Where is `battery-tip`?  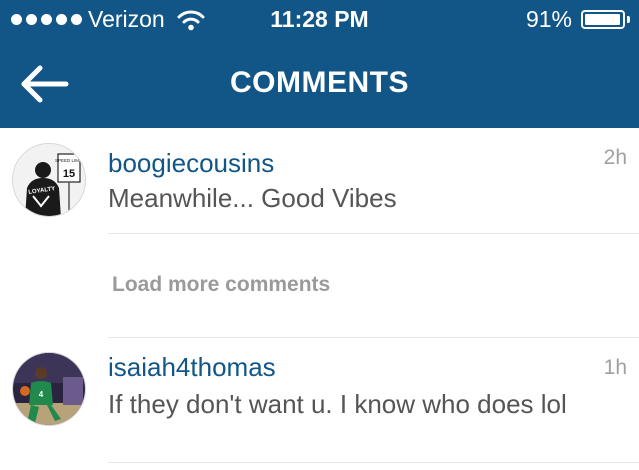
battery-tip is located at coordinates (628, 19).